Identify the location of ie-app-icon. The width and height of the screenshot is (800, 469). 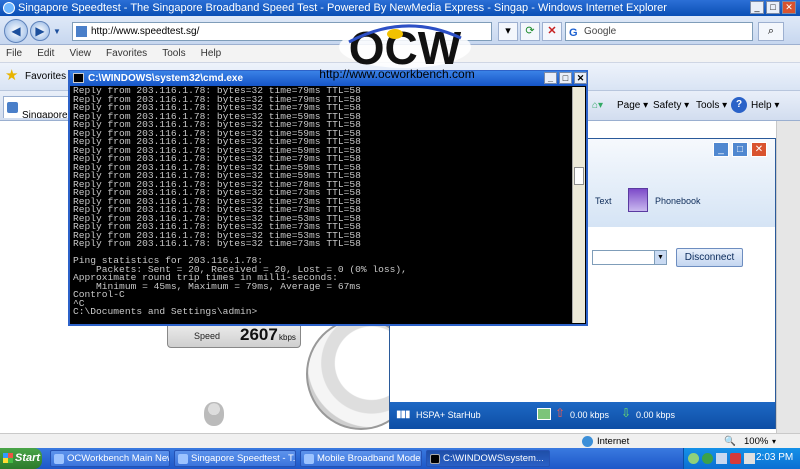
(9, 8).